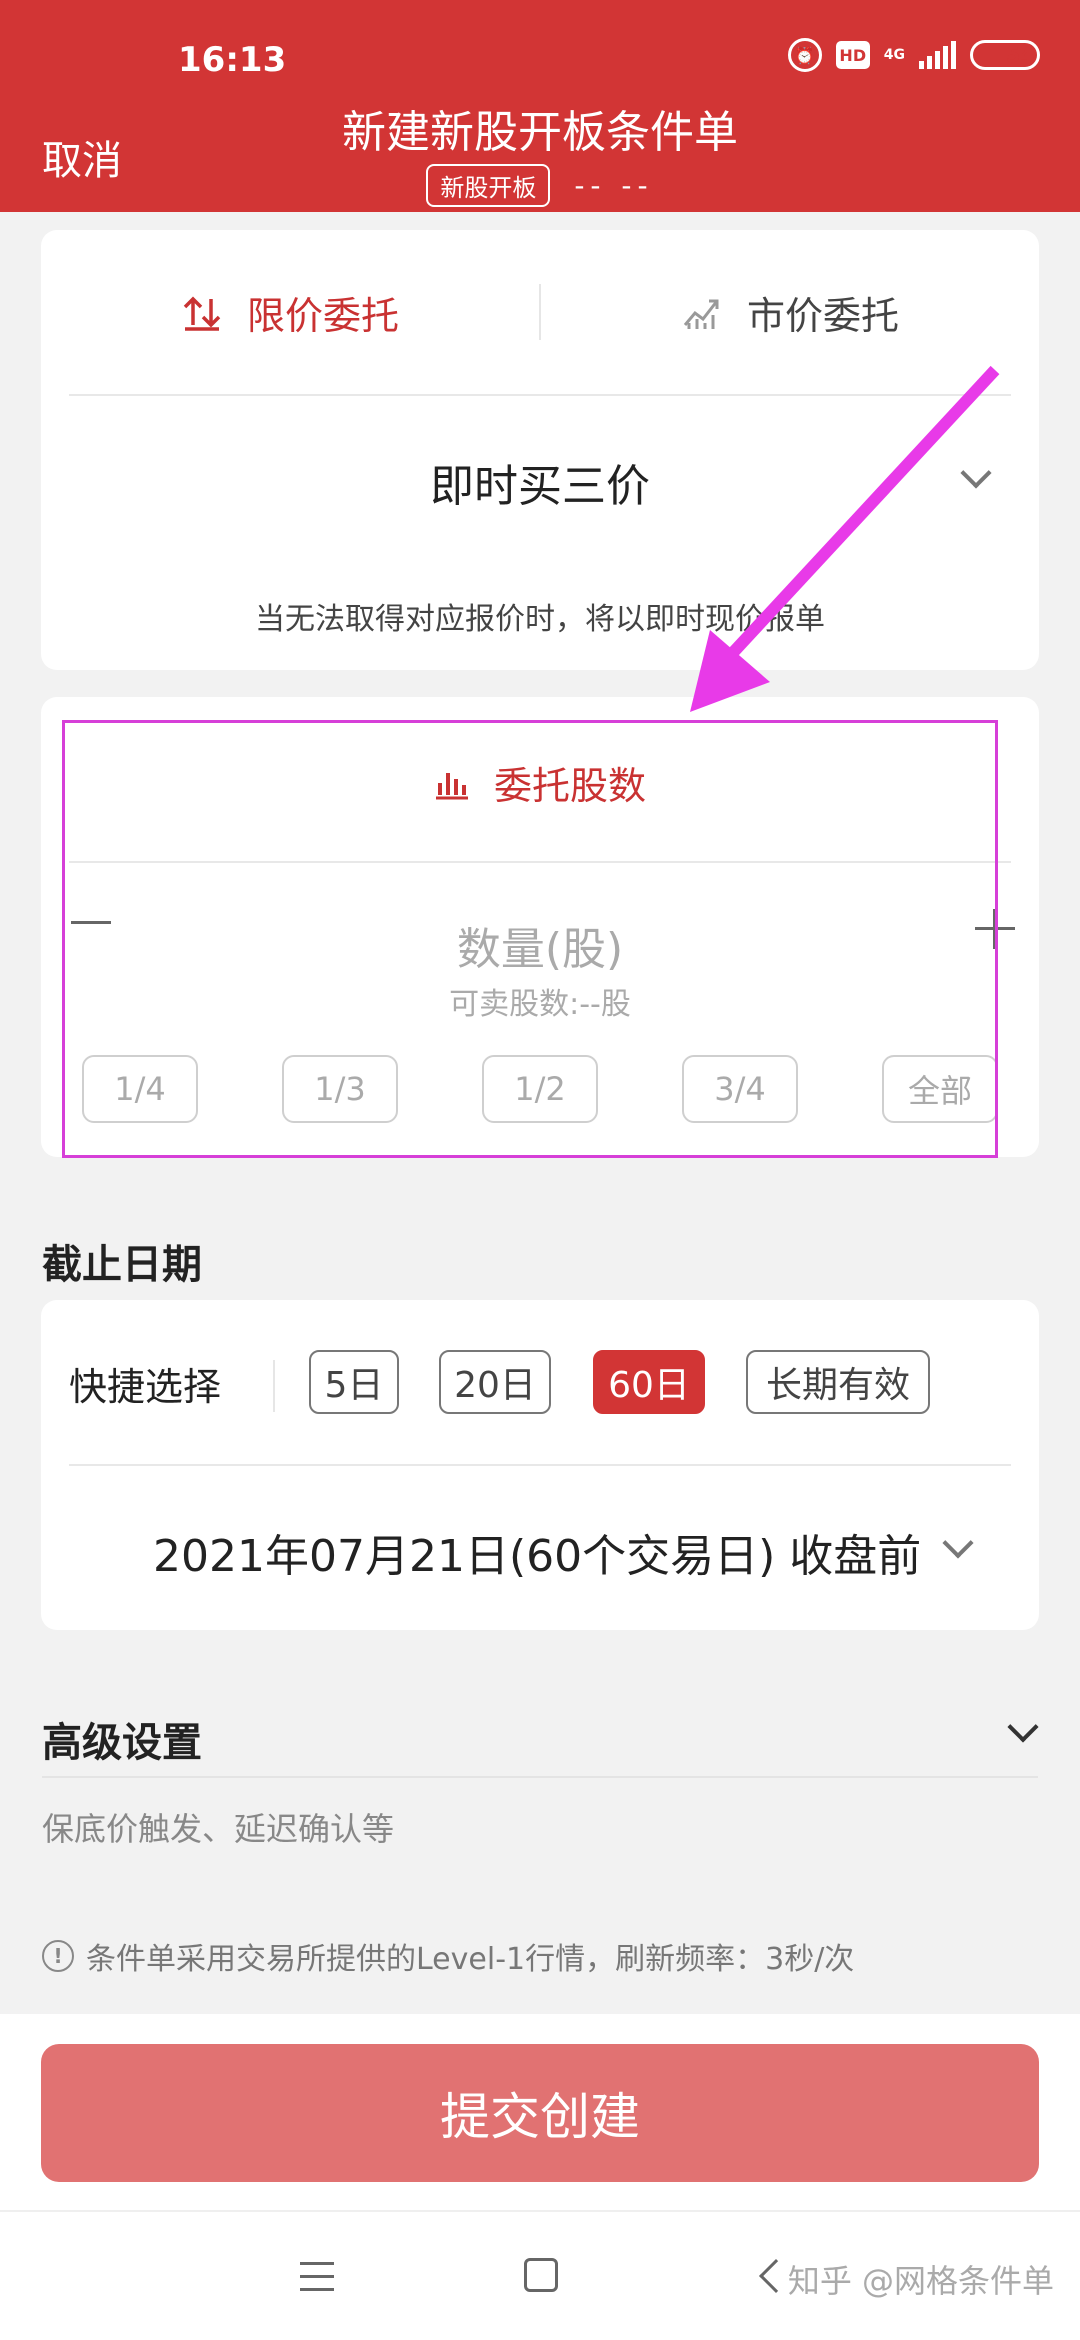  What do you see at coordinates (1005, 55) in the screenshot?
I see `battery-icon: 54` at bounding box center [1005, 55].